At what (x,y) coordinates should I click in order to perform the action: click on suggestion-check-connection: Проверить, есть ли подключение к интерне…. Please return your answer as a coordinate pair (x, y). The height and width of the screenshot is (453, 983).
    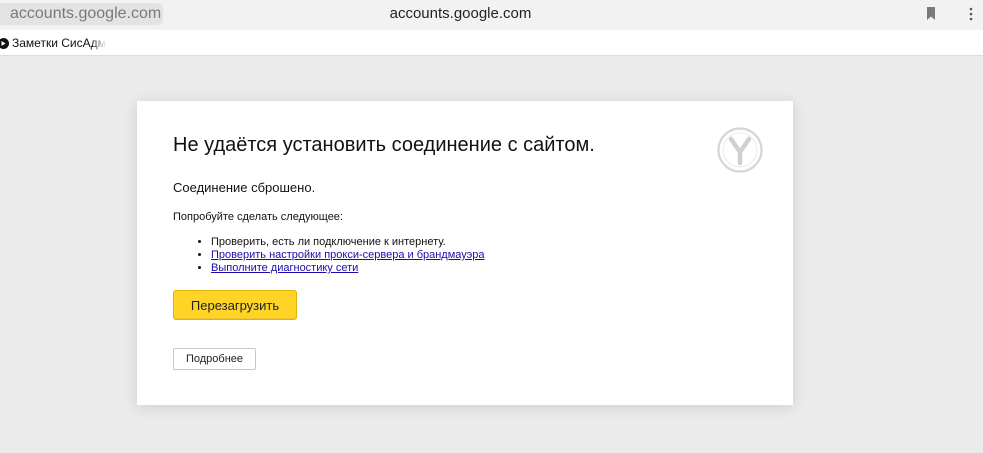
    Looking at the image, I should click on (328, 242).